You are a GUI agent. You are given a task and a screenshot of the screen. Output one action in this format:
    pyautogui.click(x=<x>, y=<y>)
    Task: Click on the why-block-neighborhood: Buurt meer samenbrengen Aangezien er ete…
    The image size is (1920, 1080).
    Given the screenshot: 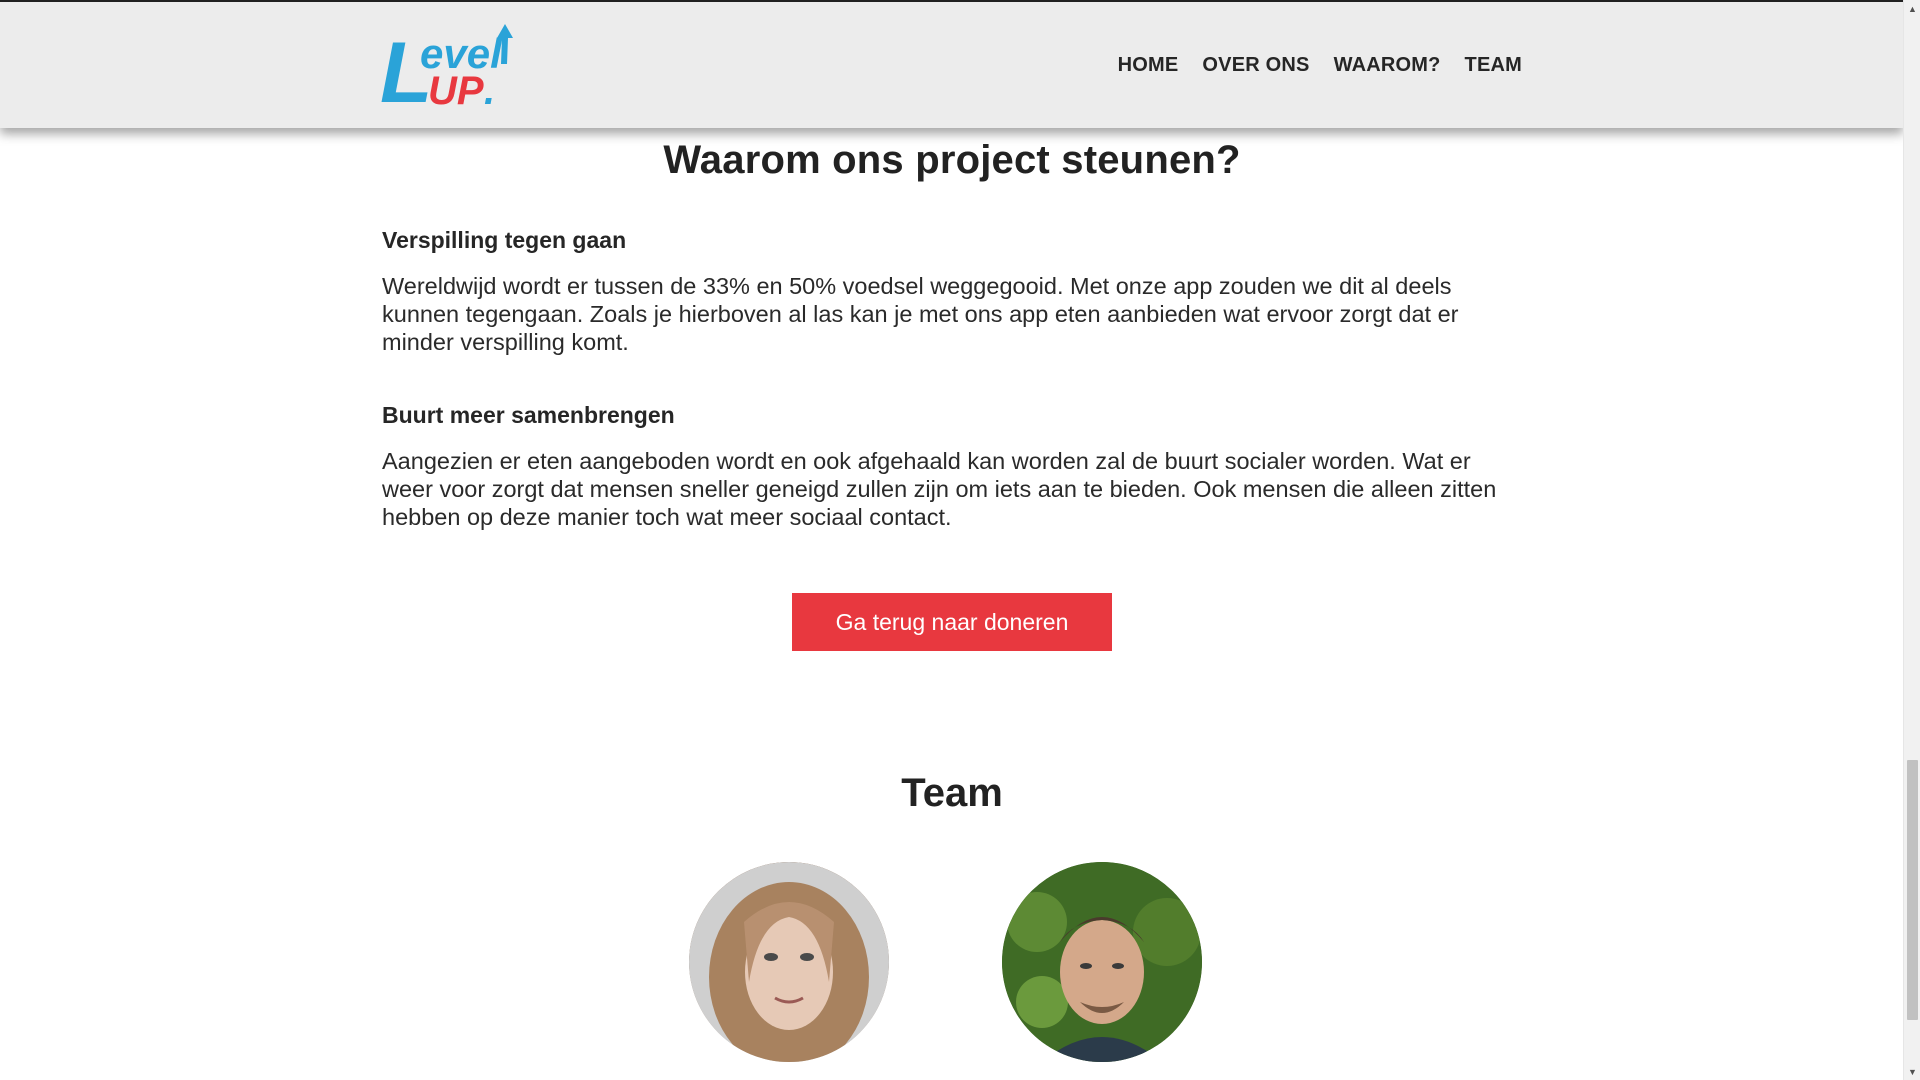 What is the action you would take?
    pyautogui.click(x=952, y=466)
    